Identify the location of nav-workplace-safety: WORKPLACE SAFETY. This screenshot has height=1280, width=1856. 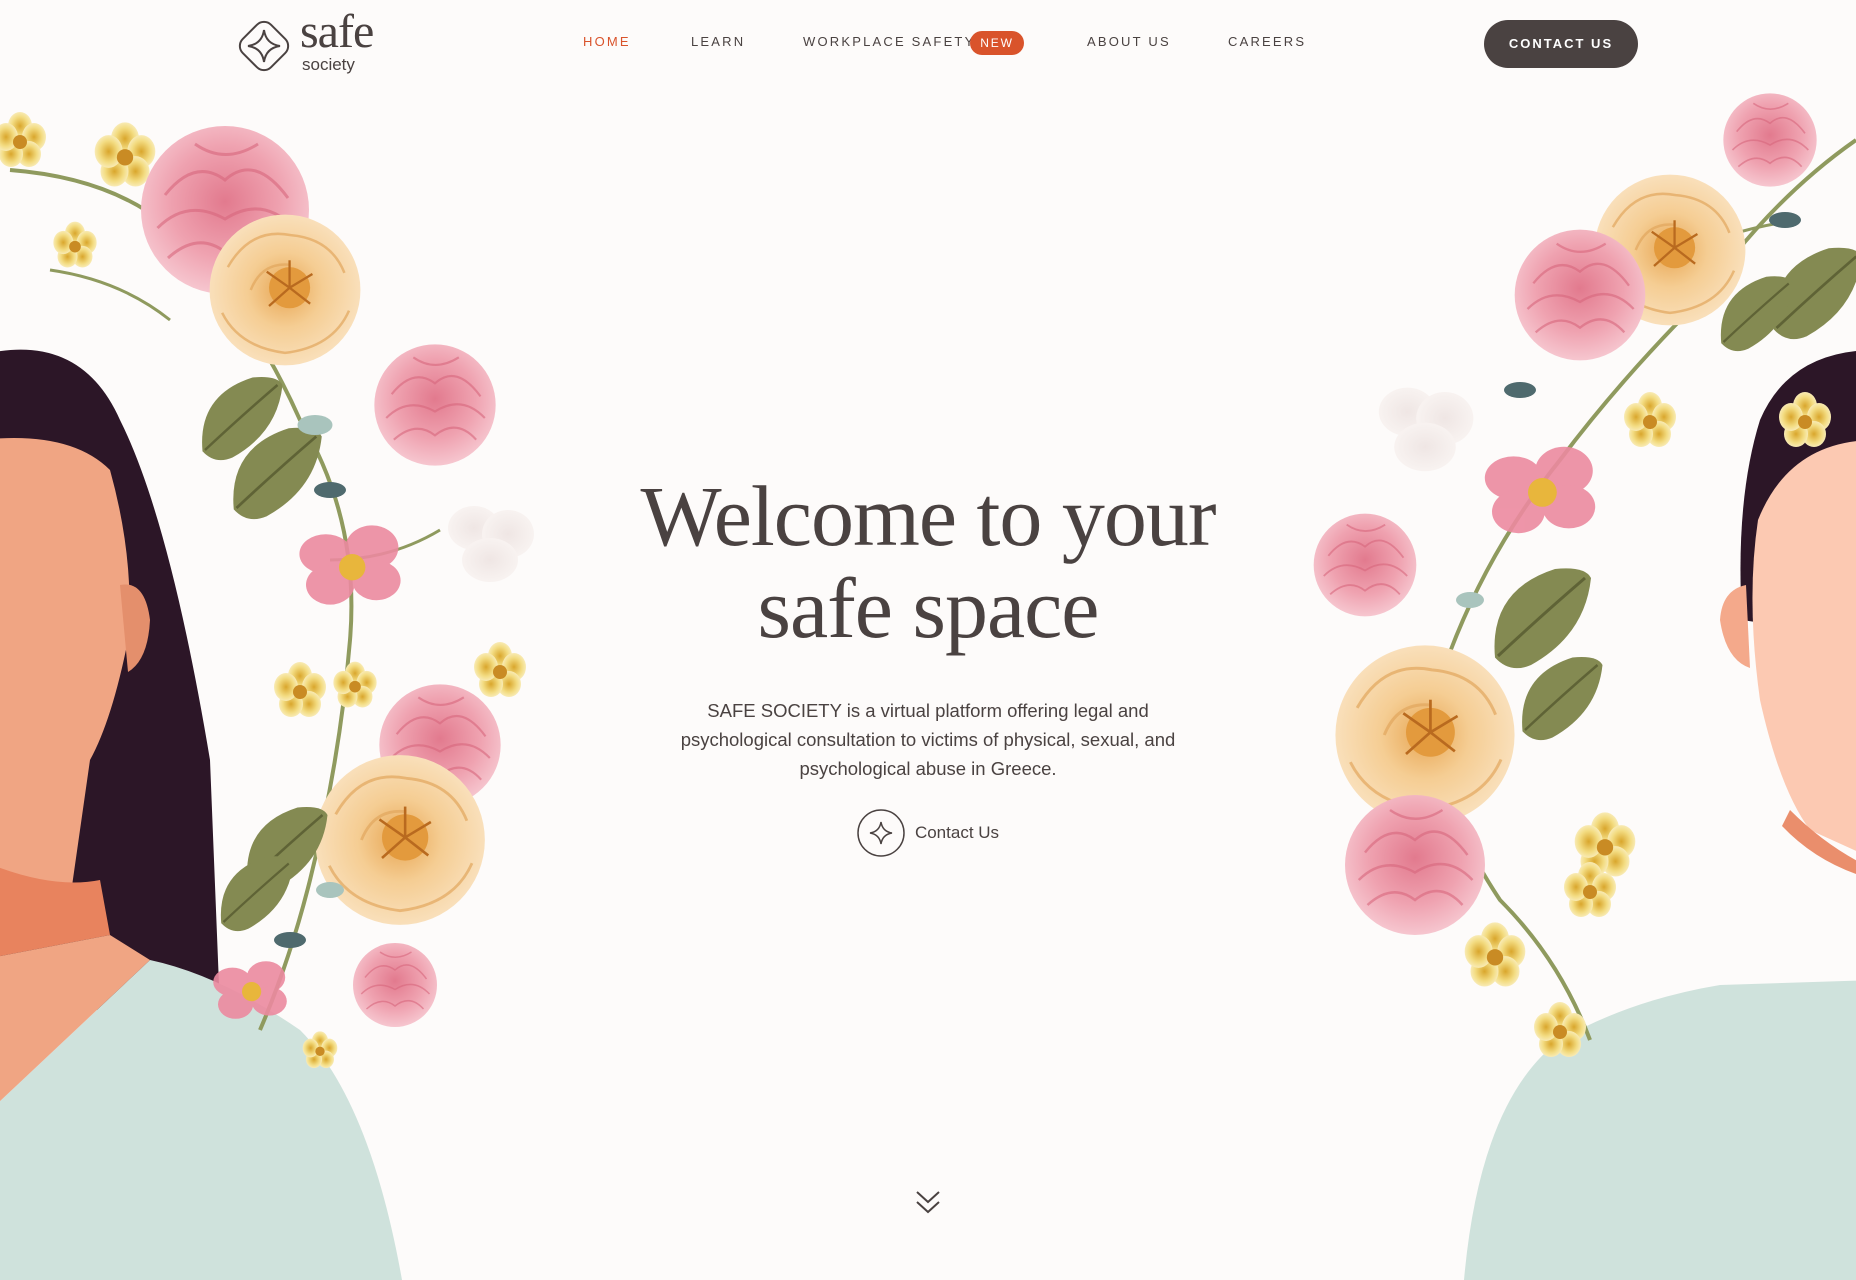
(889, 41).